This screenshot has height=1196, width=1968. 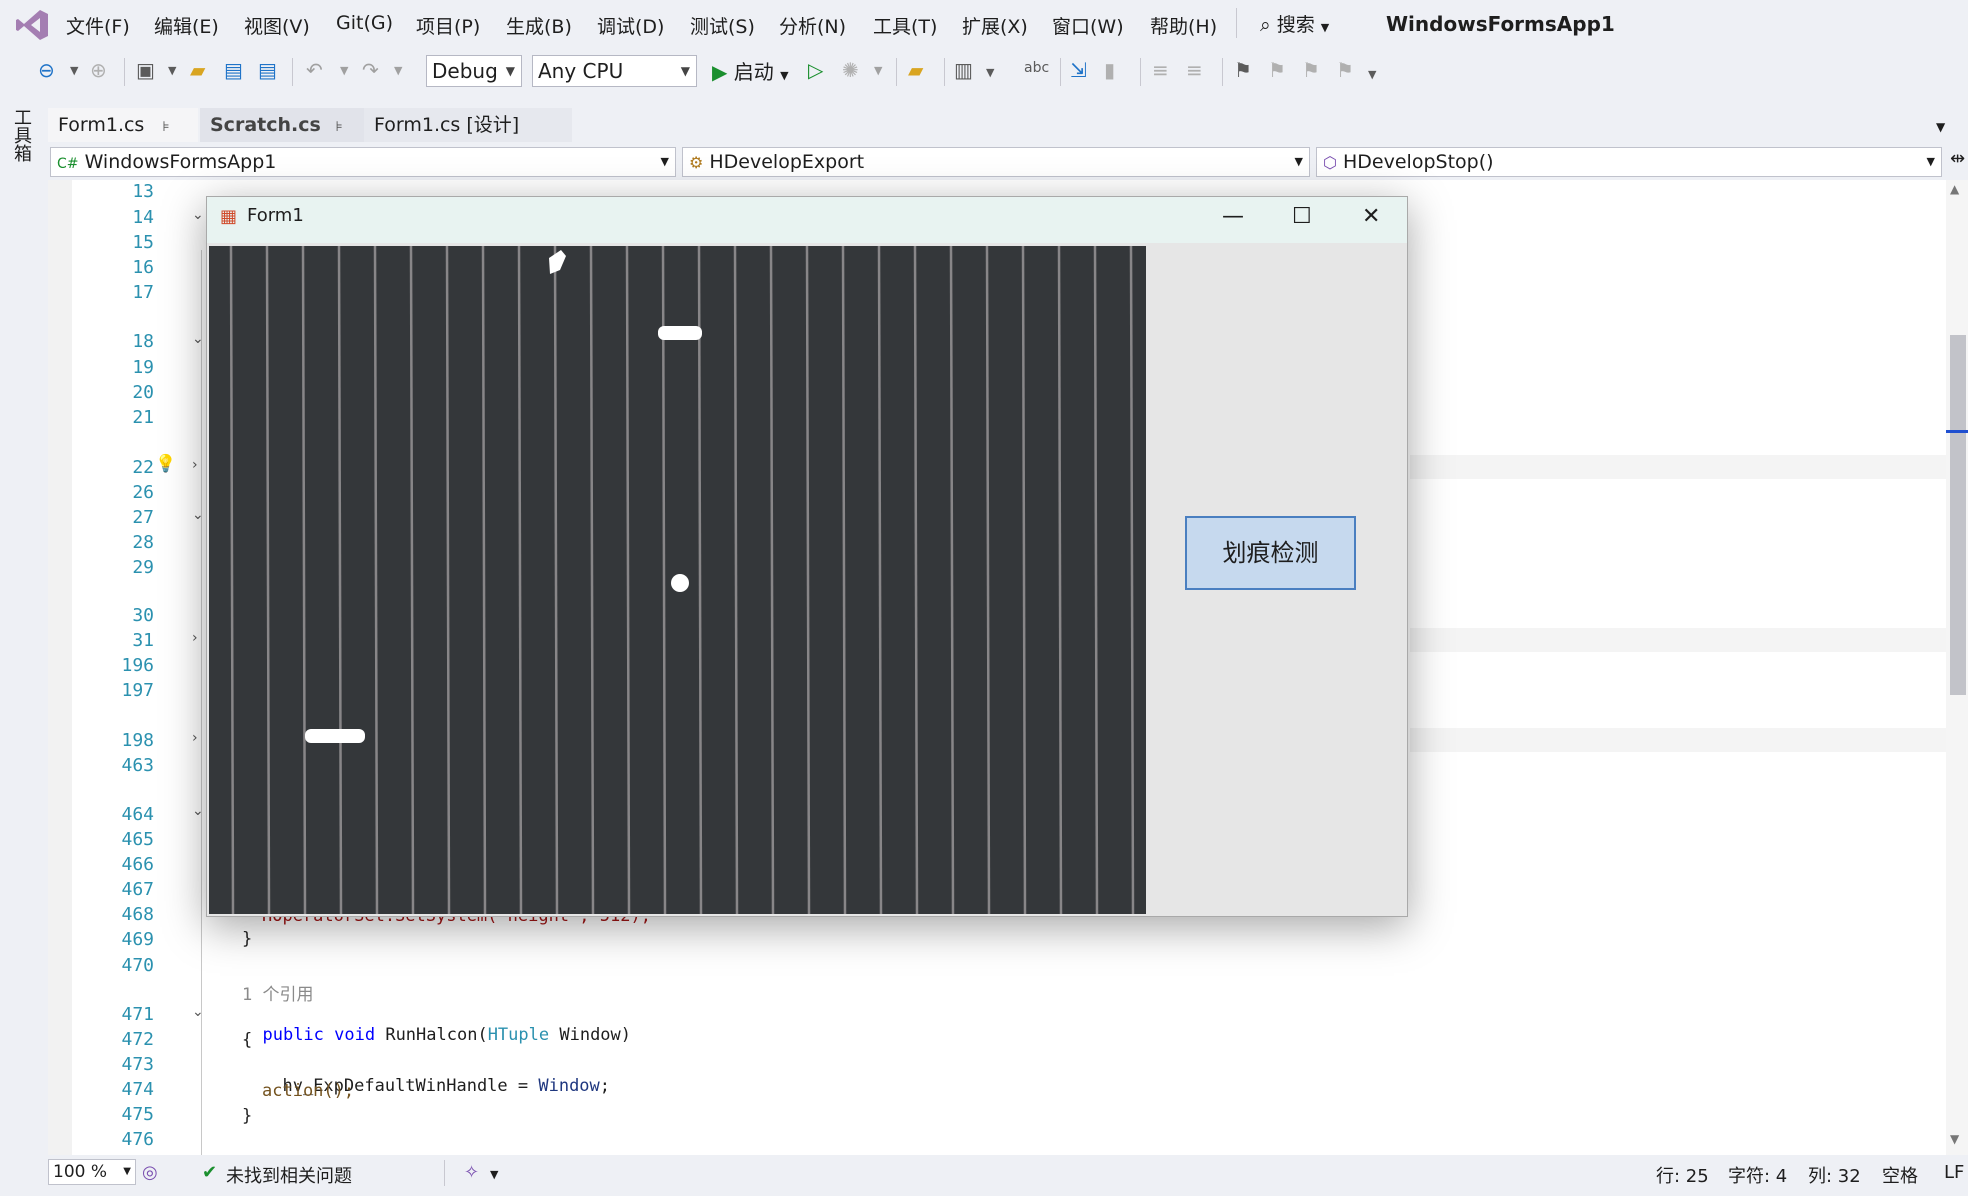 I want to click on menu-item: 窗口(W), so click(x=1088, y=25).